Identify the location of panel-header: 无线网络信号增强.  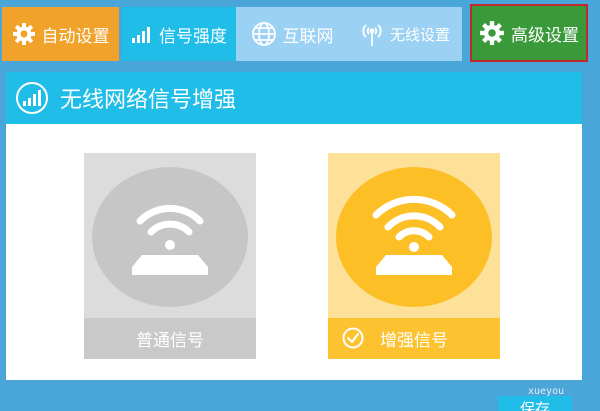
(294, 98).